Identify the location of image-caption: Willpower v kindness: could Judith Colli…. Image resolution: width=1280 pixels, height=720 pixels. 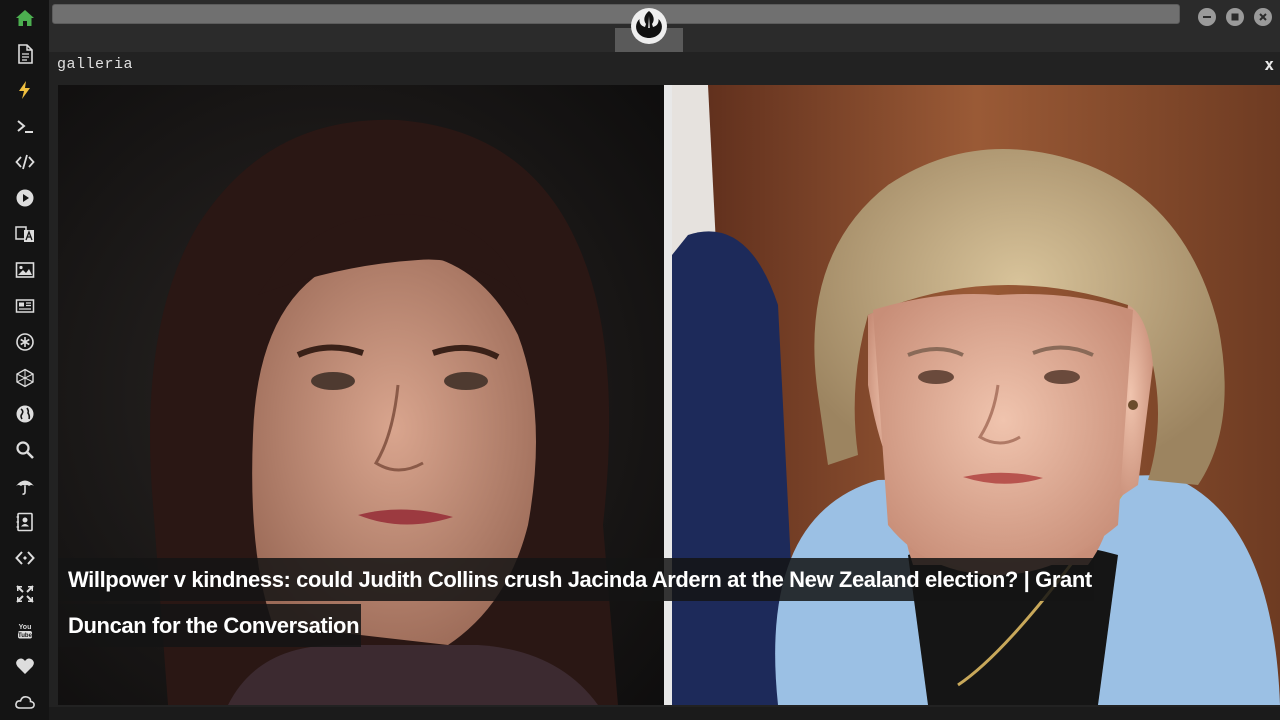
(598, 603).